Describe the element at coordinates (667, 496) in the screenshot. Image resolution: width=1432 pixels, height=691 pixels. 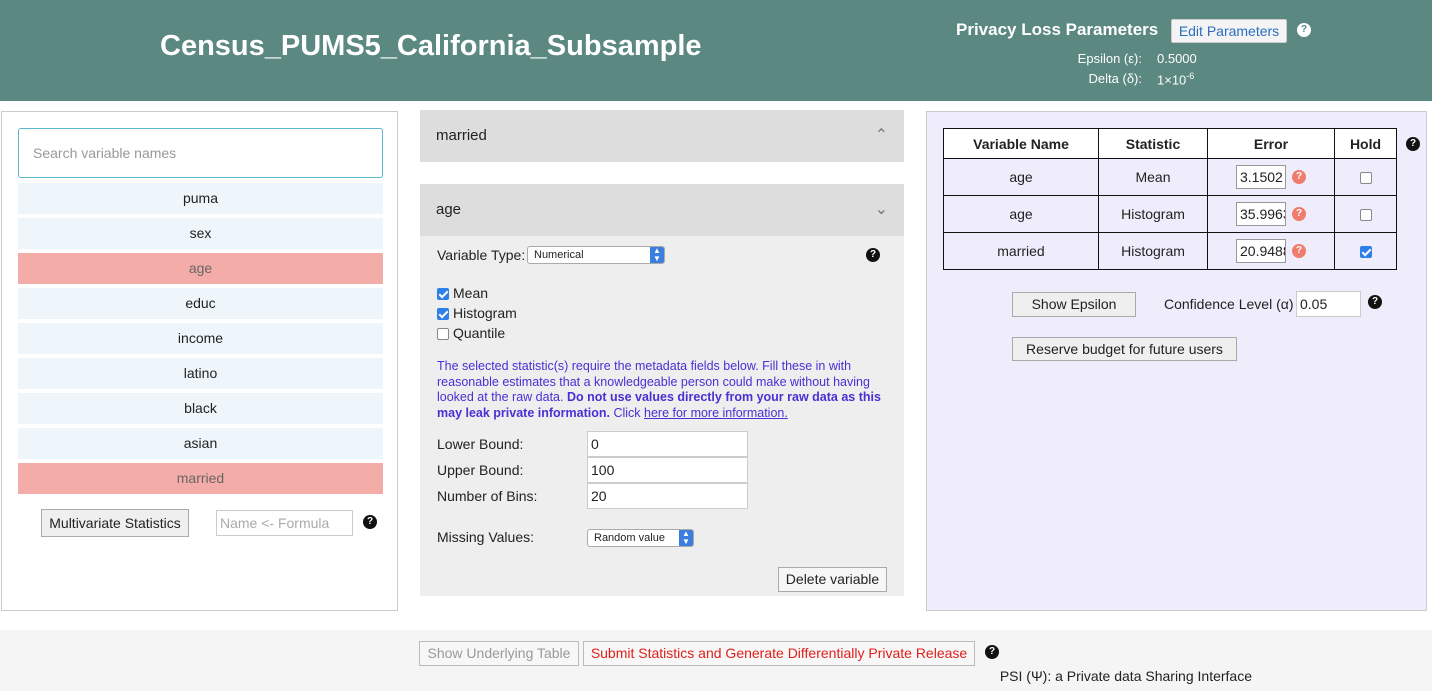
I see `bins-input: 20` at that location.